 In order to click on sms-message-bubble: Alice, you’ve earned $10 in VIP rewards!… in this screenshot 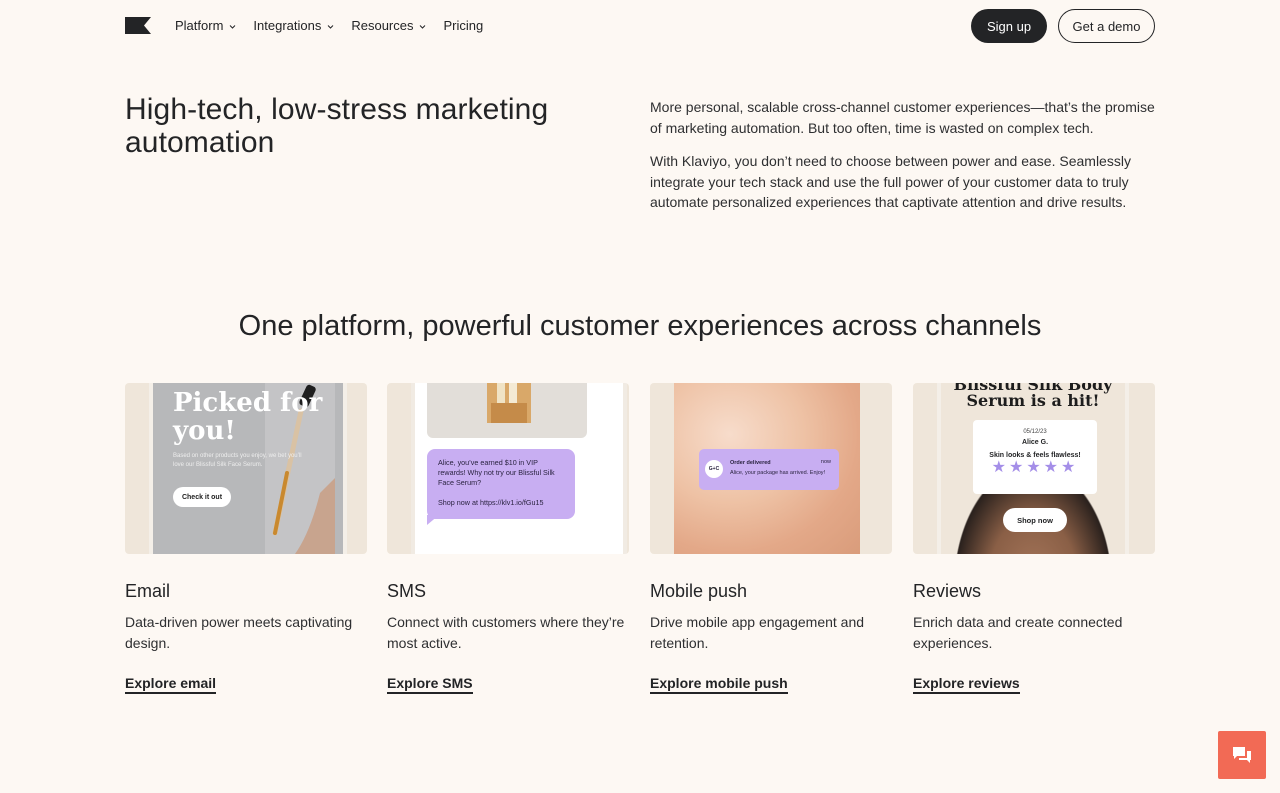, I will do `click(501, 484)`.